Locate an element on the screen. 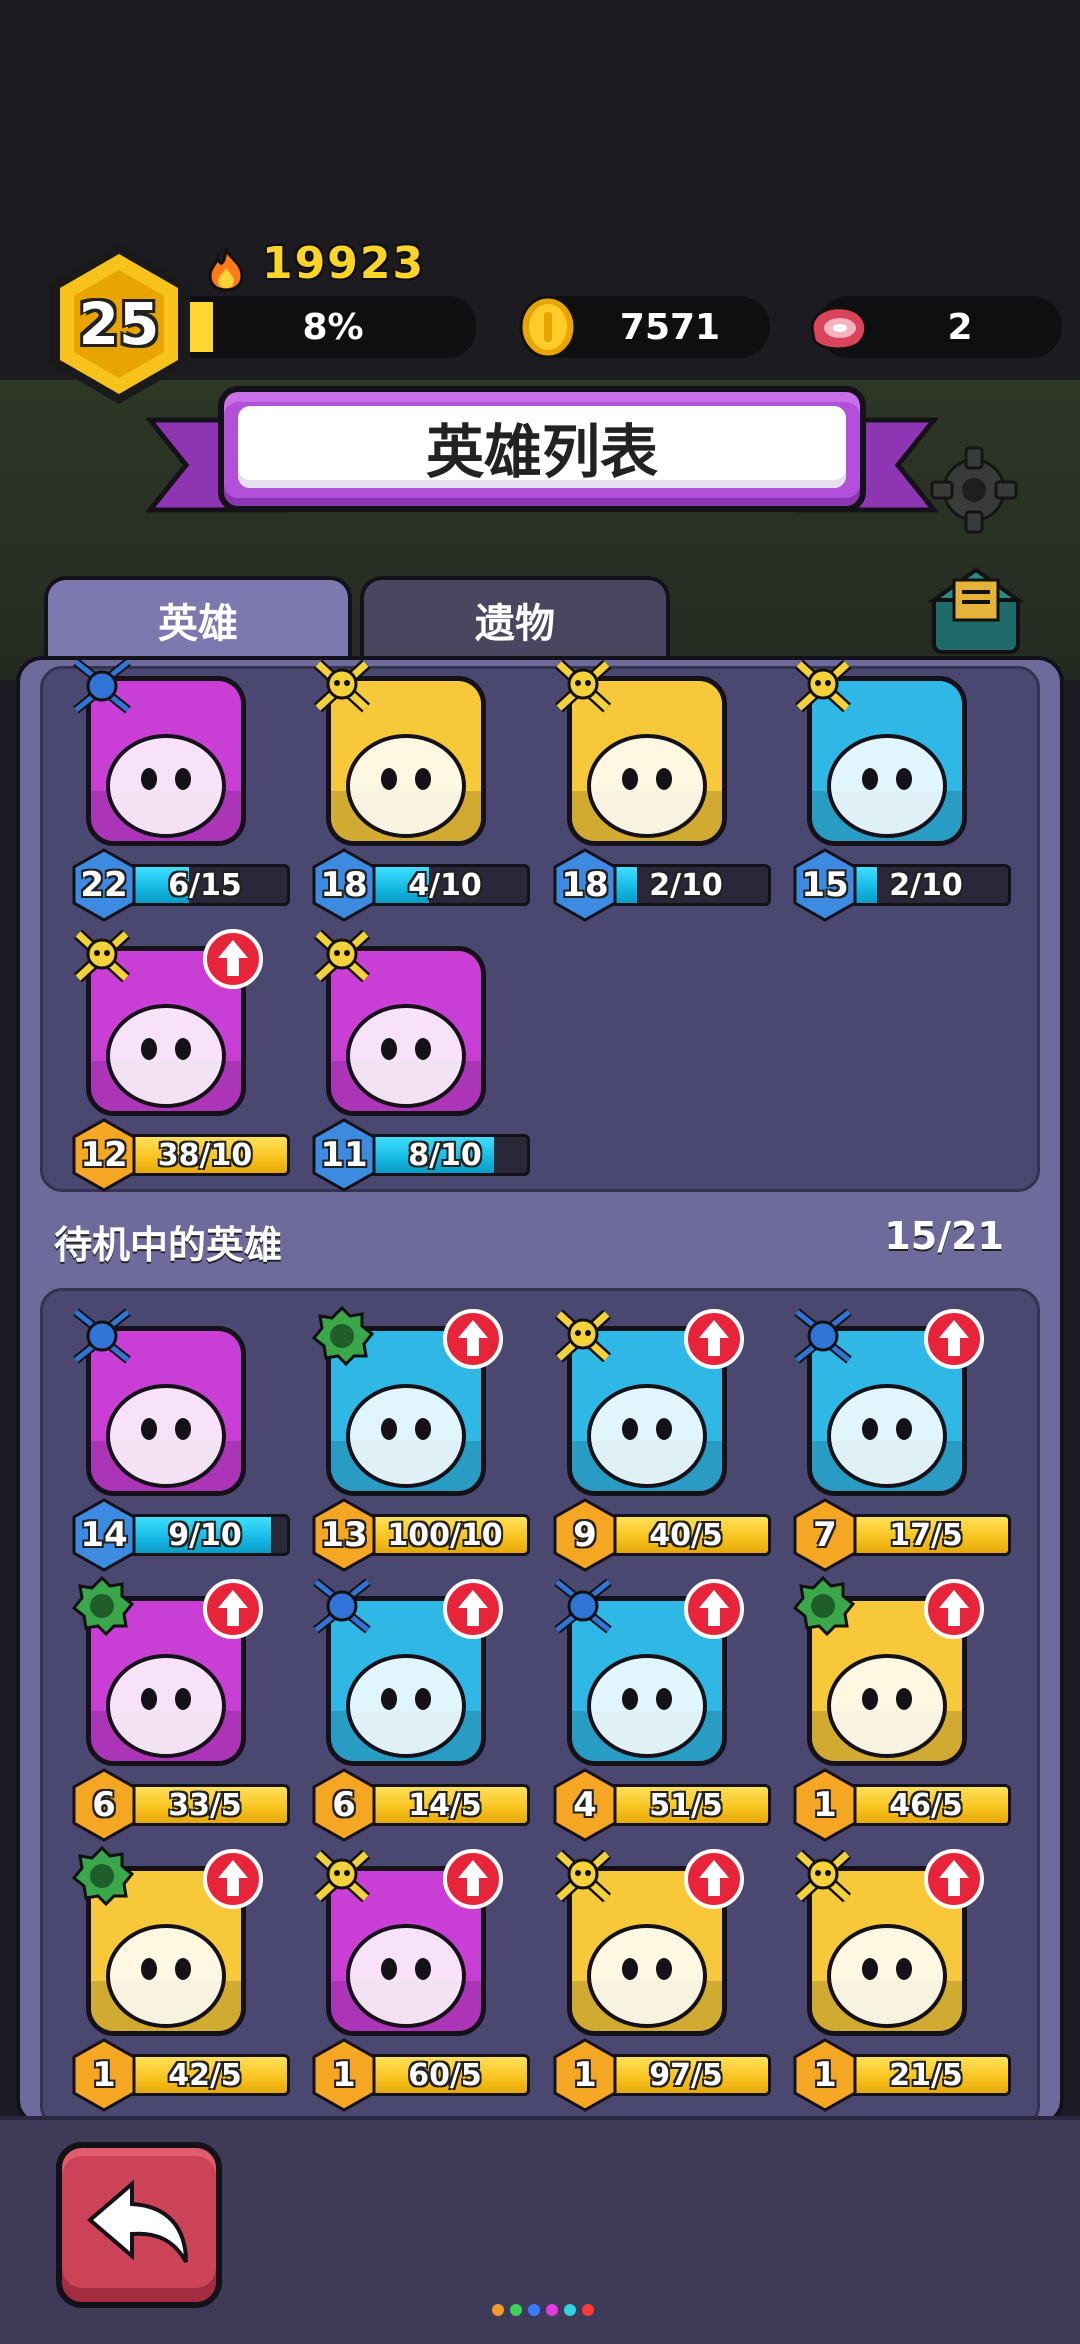  hero-level: 22 is located at coordinates (104, 885).